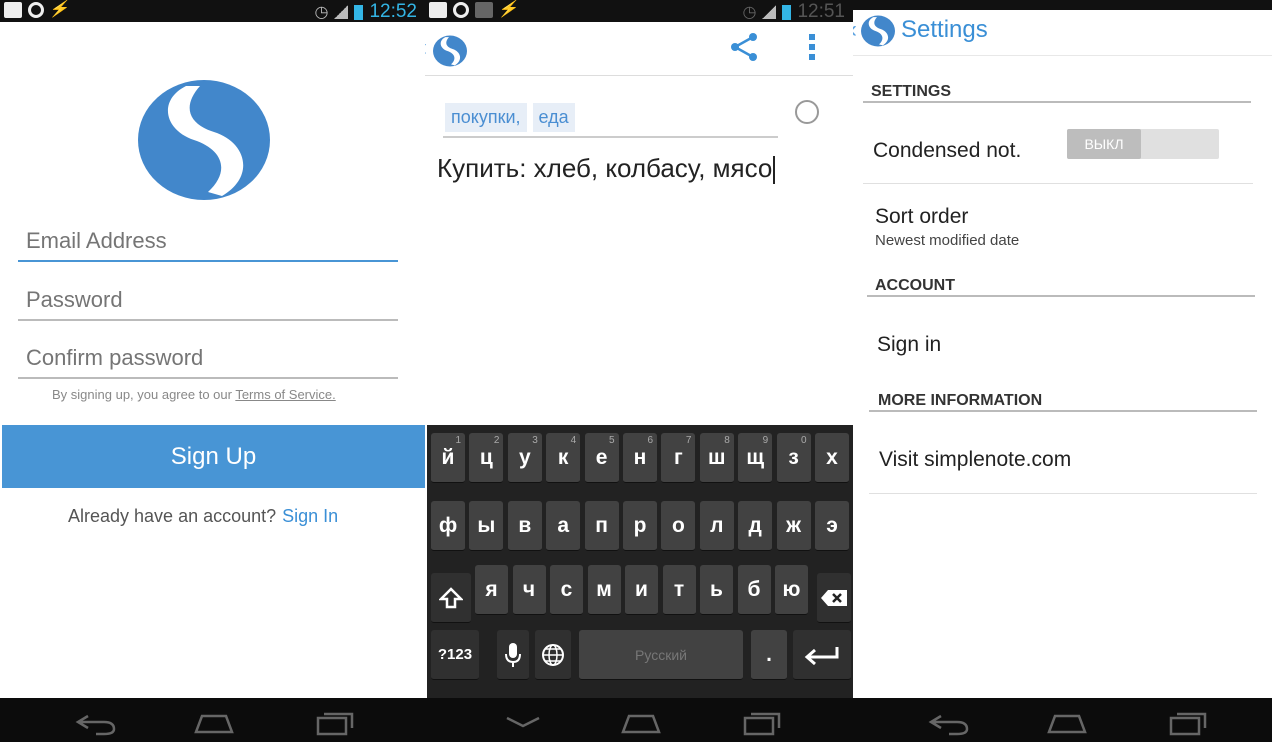 The height and width of the screenshot is (742, 1272). I want to click on language-key, so click(553, 655).